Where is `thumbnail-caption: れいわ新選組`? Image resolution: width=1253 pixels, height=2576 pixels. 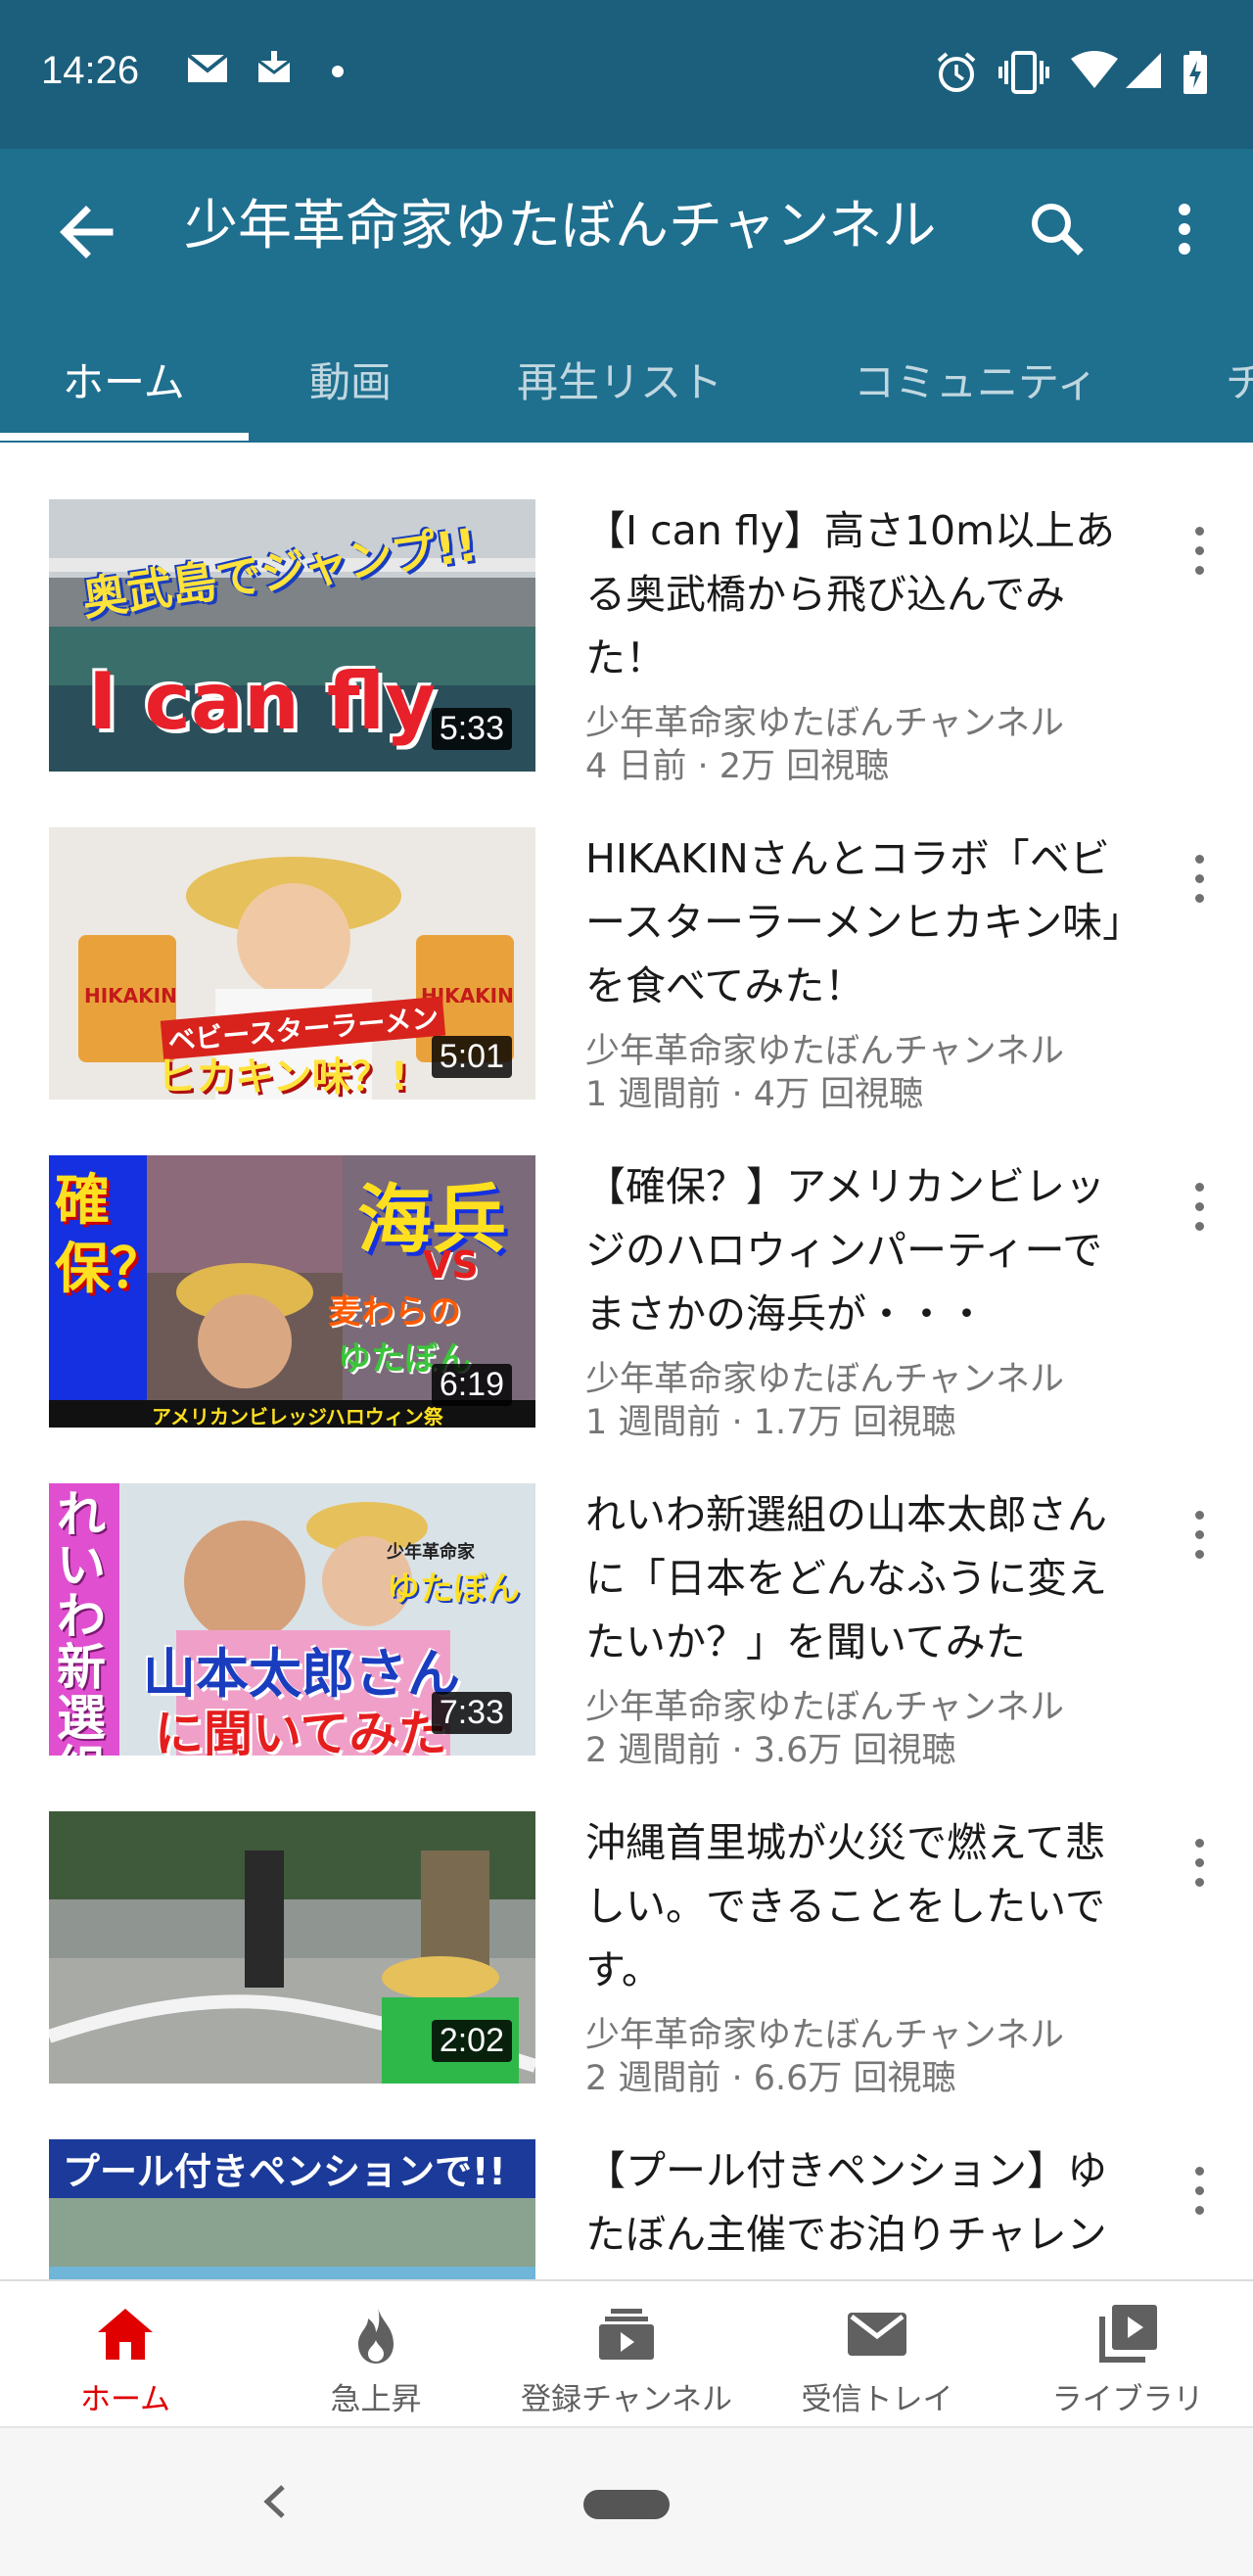
thumbnail-caption: れいわ新選組 is located at coordinates (81, 1621).